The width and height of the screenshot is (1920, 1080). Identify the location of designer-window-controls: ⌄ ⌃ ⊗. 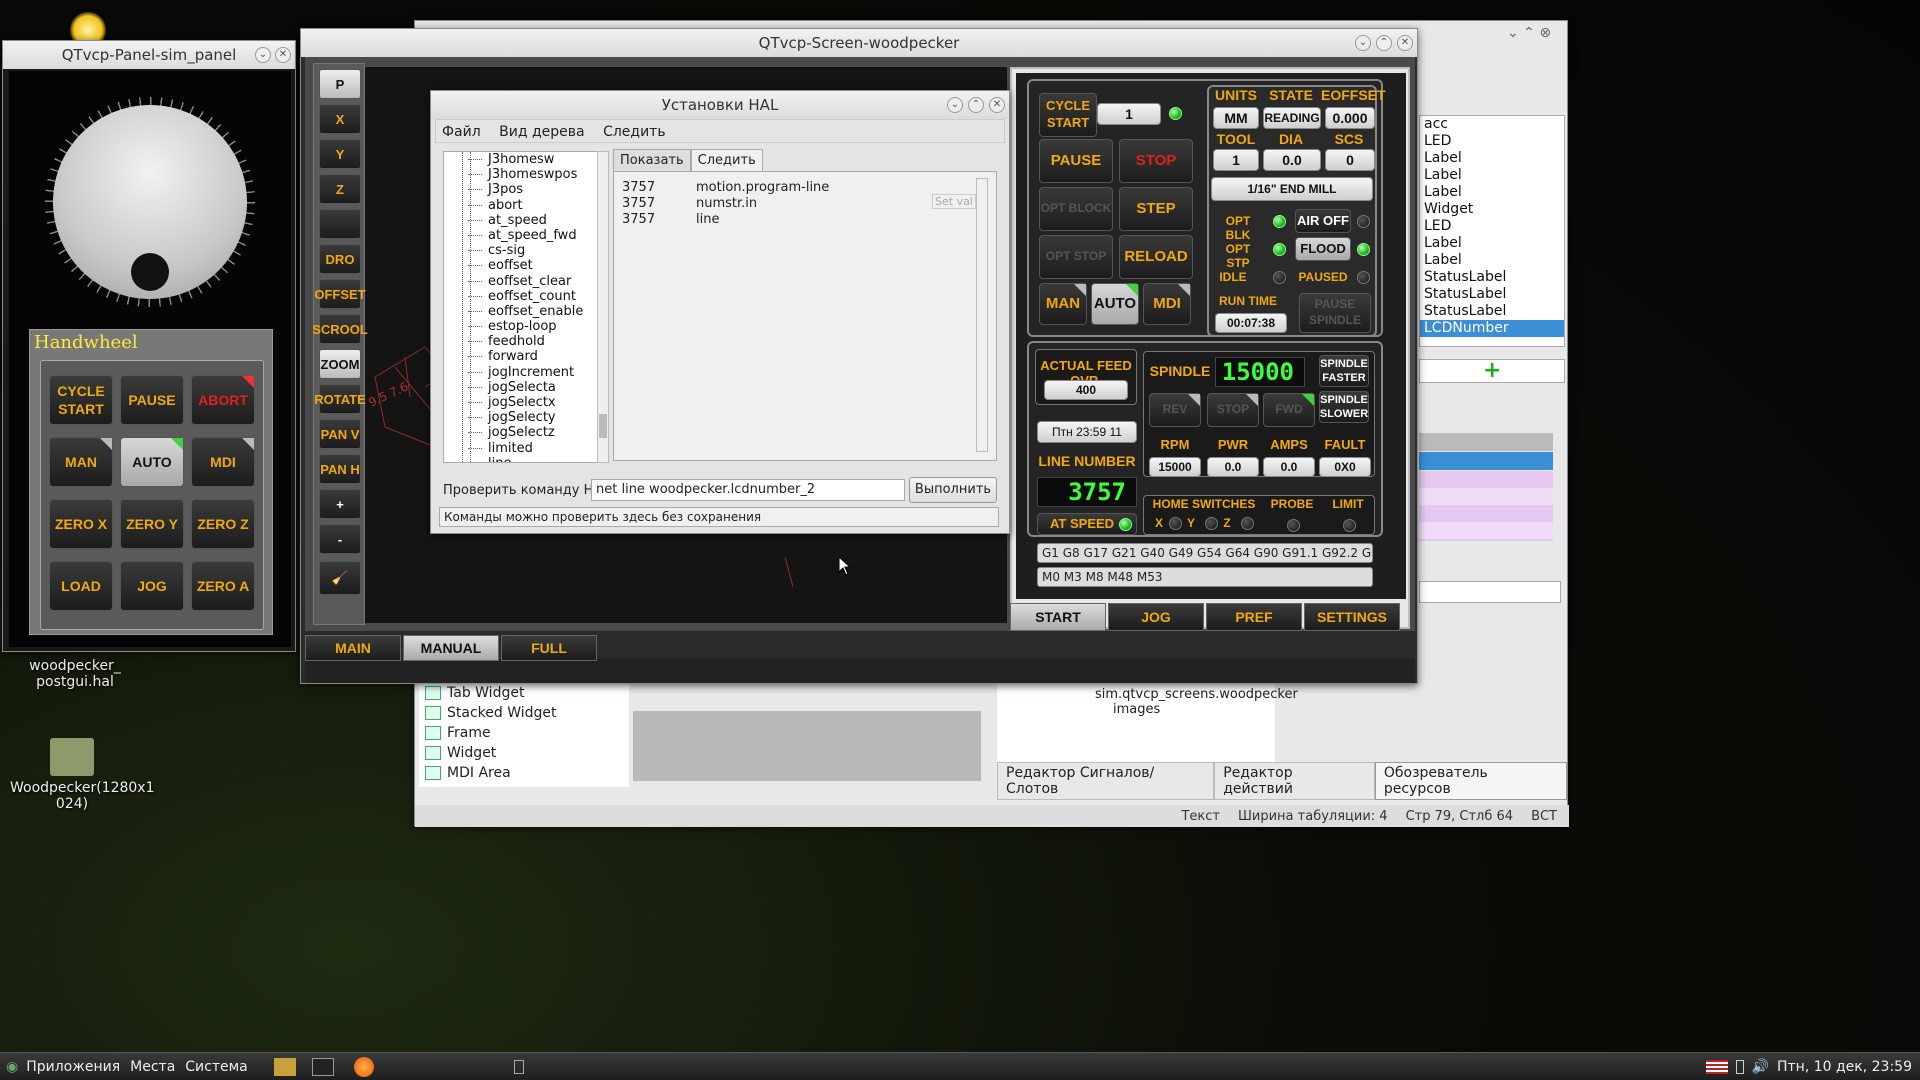
(1529, 33).